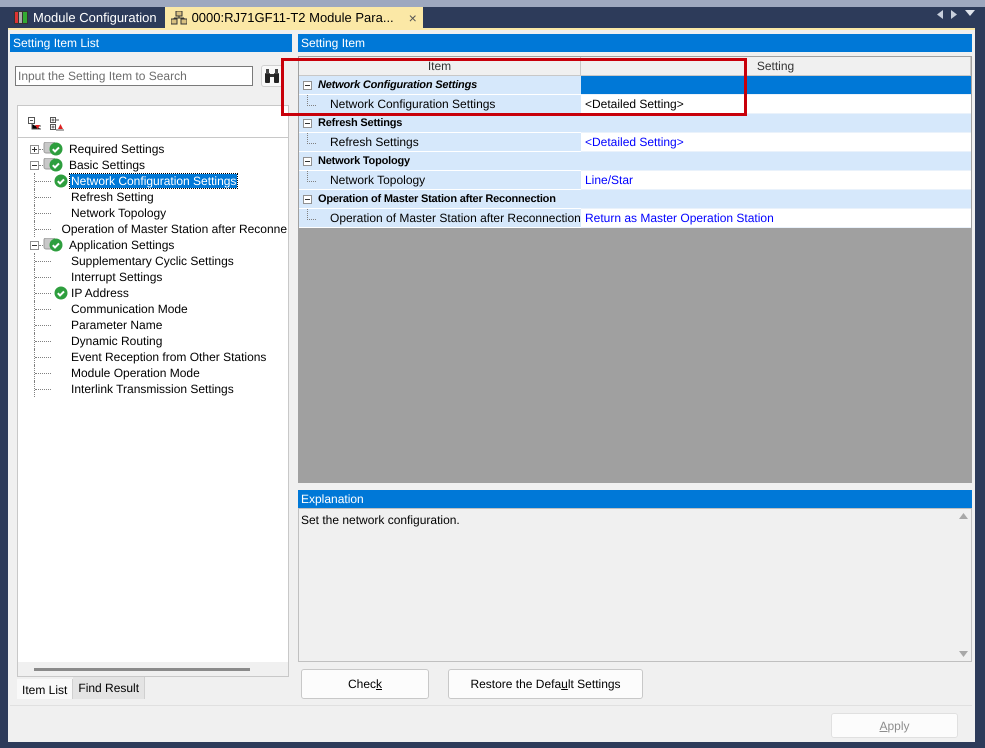  I want to click on setting-cell: Return as Master Operation Station, so click(776, 218).